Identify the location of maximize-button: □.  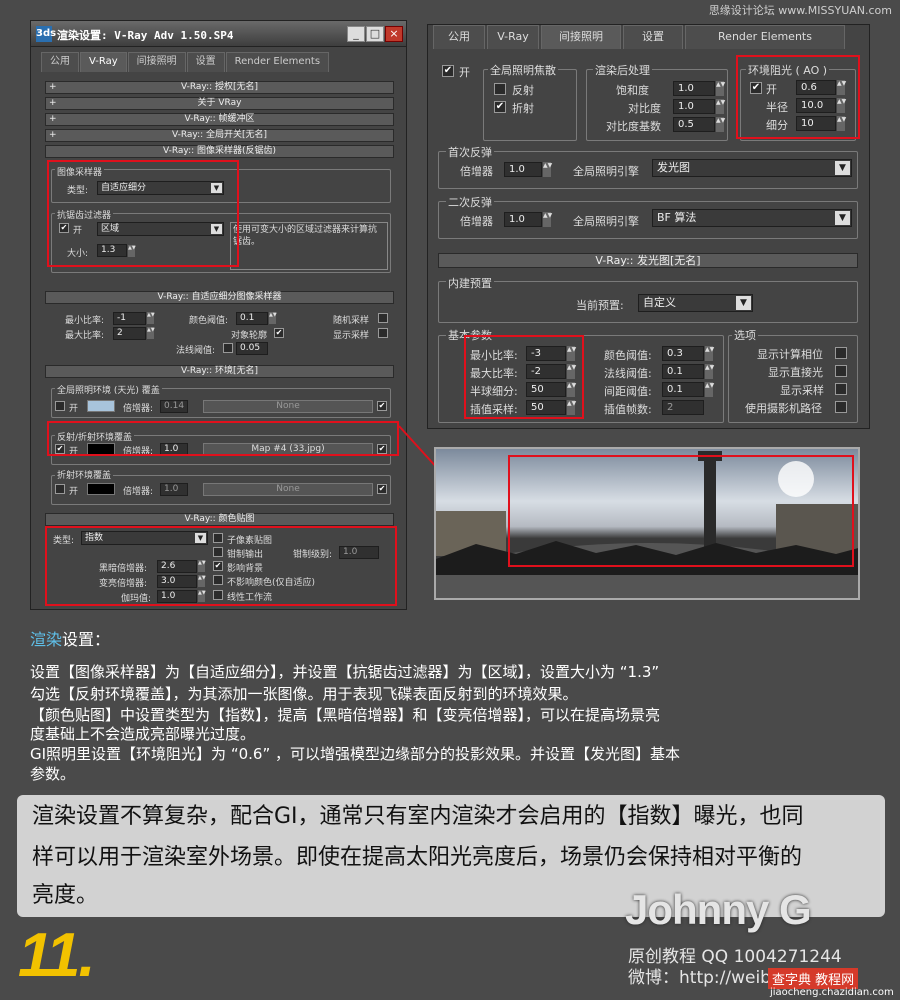
(375, 34).